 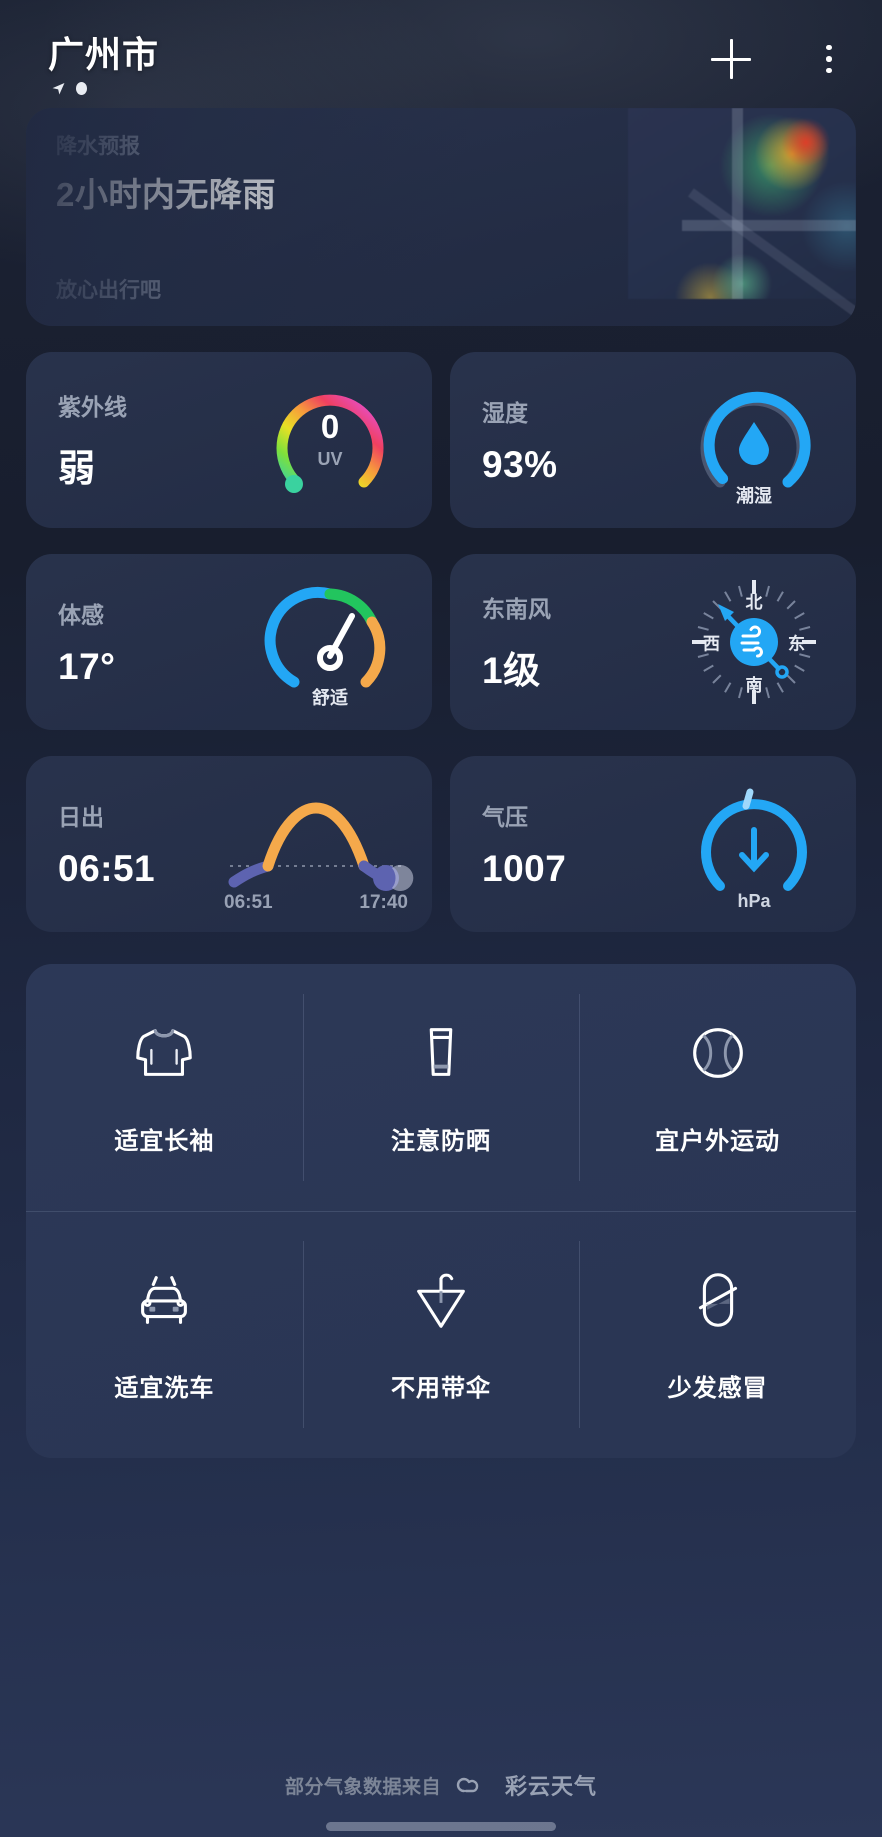 I want to click on page-title: 广州市, so click(x=104, y=54).